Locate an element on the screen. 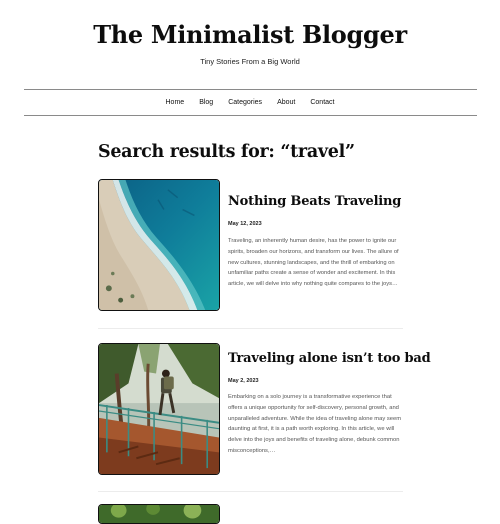  site-title: The Minimalist Blogger is located at coordinates (250, 34).